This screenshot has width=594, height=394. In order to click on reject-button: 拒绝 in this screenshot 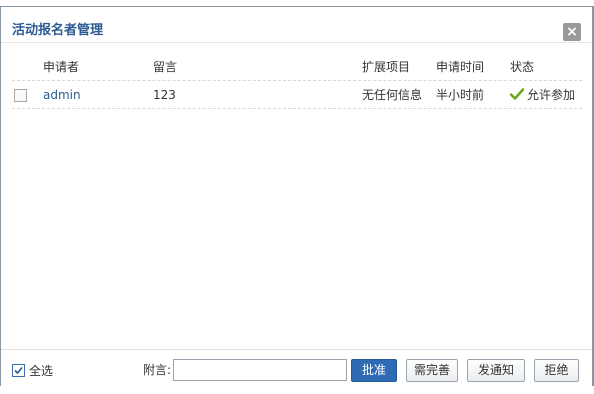, I will do `click(556, 370)`.